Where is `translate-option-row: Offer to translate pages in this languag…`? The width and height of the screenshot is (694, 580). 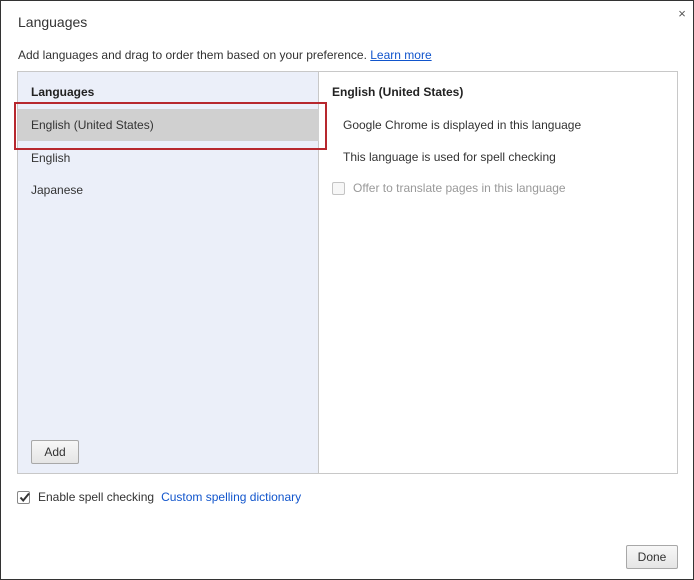
translate-option-row: Offer to translate pages in this languag… is located at coordinates (449, 188).